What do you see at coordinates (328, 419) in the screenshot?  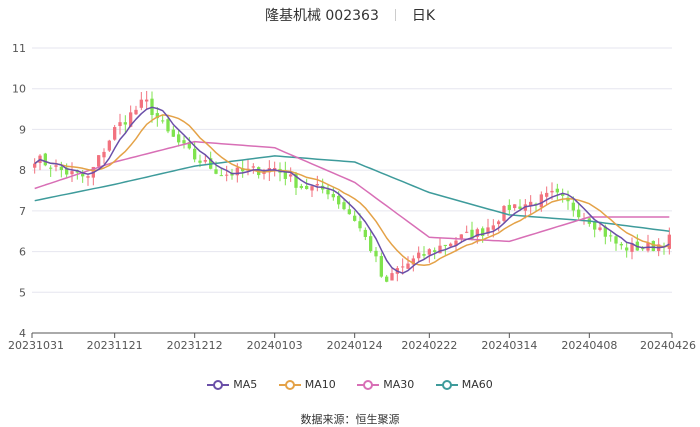 I see `source-label: 数据来源：` at bounding box center [328, 419].